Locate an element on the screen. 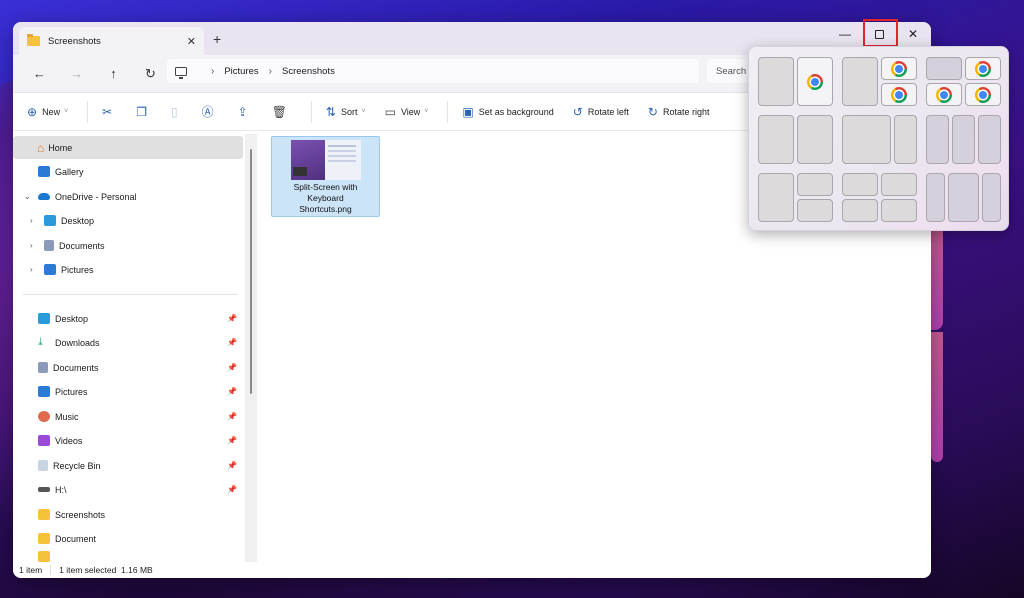 Image resolution: width=1024 pixels, height=598 pixels. sidebar-item-onedrive-pictures: › Pictures is located at coordinates (128, 269).